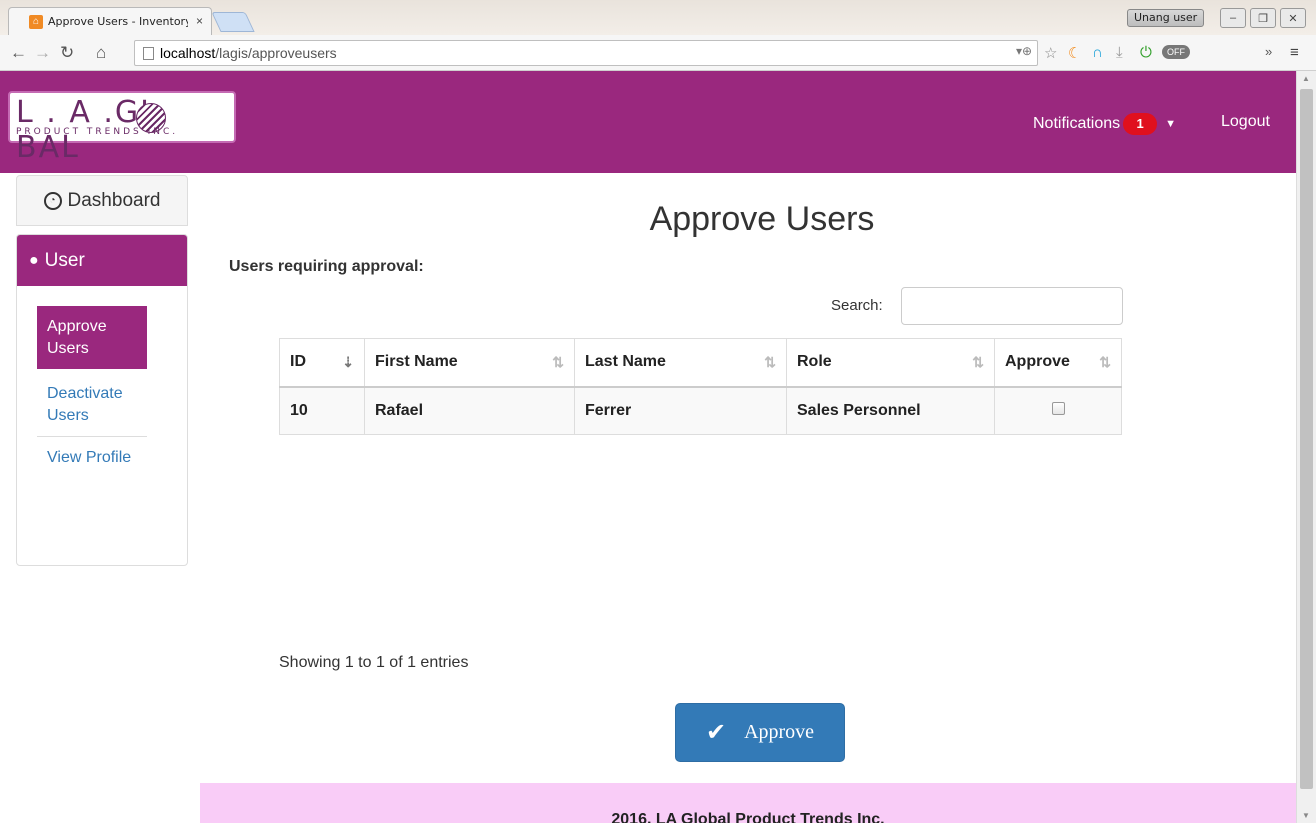  I want to click on page-icon, so click(148, 53).